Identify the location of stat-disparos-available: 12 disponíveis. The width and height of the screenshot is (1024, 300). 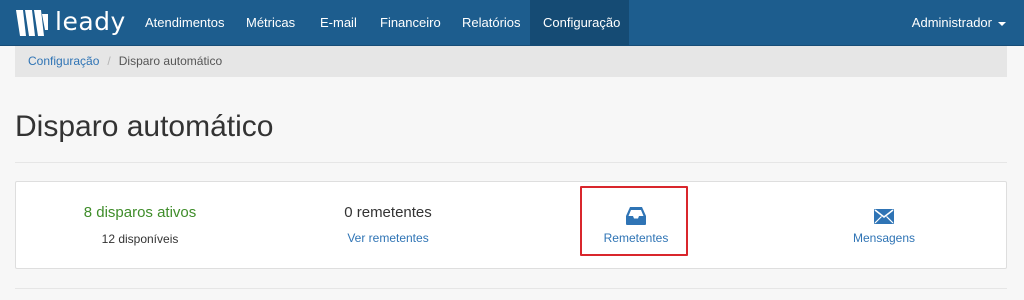
(140, 239).